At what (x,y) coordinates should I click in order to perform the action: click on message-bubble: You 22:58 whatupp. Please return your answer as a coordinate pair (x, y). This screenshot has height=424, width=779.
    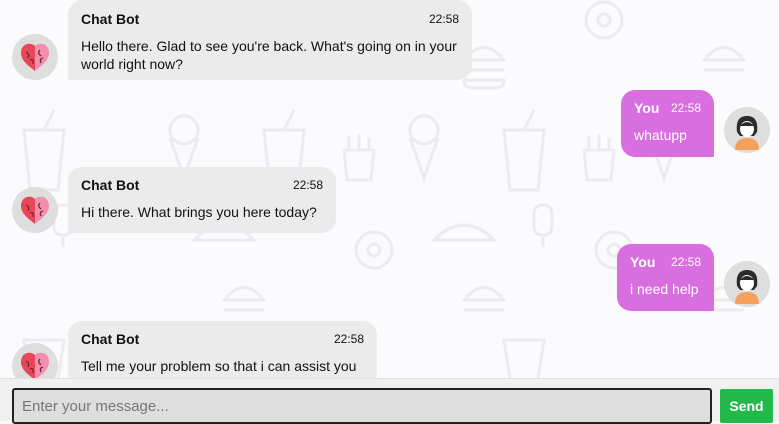
    Looking at the image, I should click on (667, 123).